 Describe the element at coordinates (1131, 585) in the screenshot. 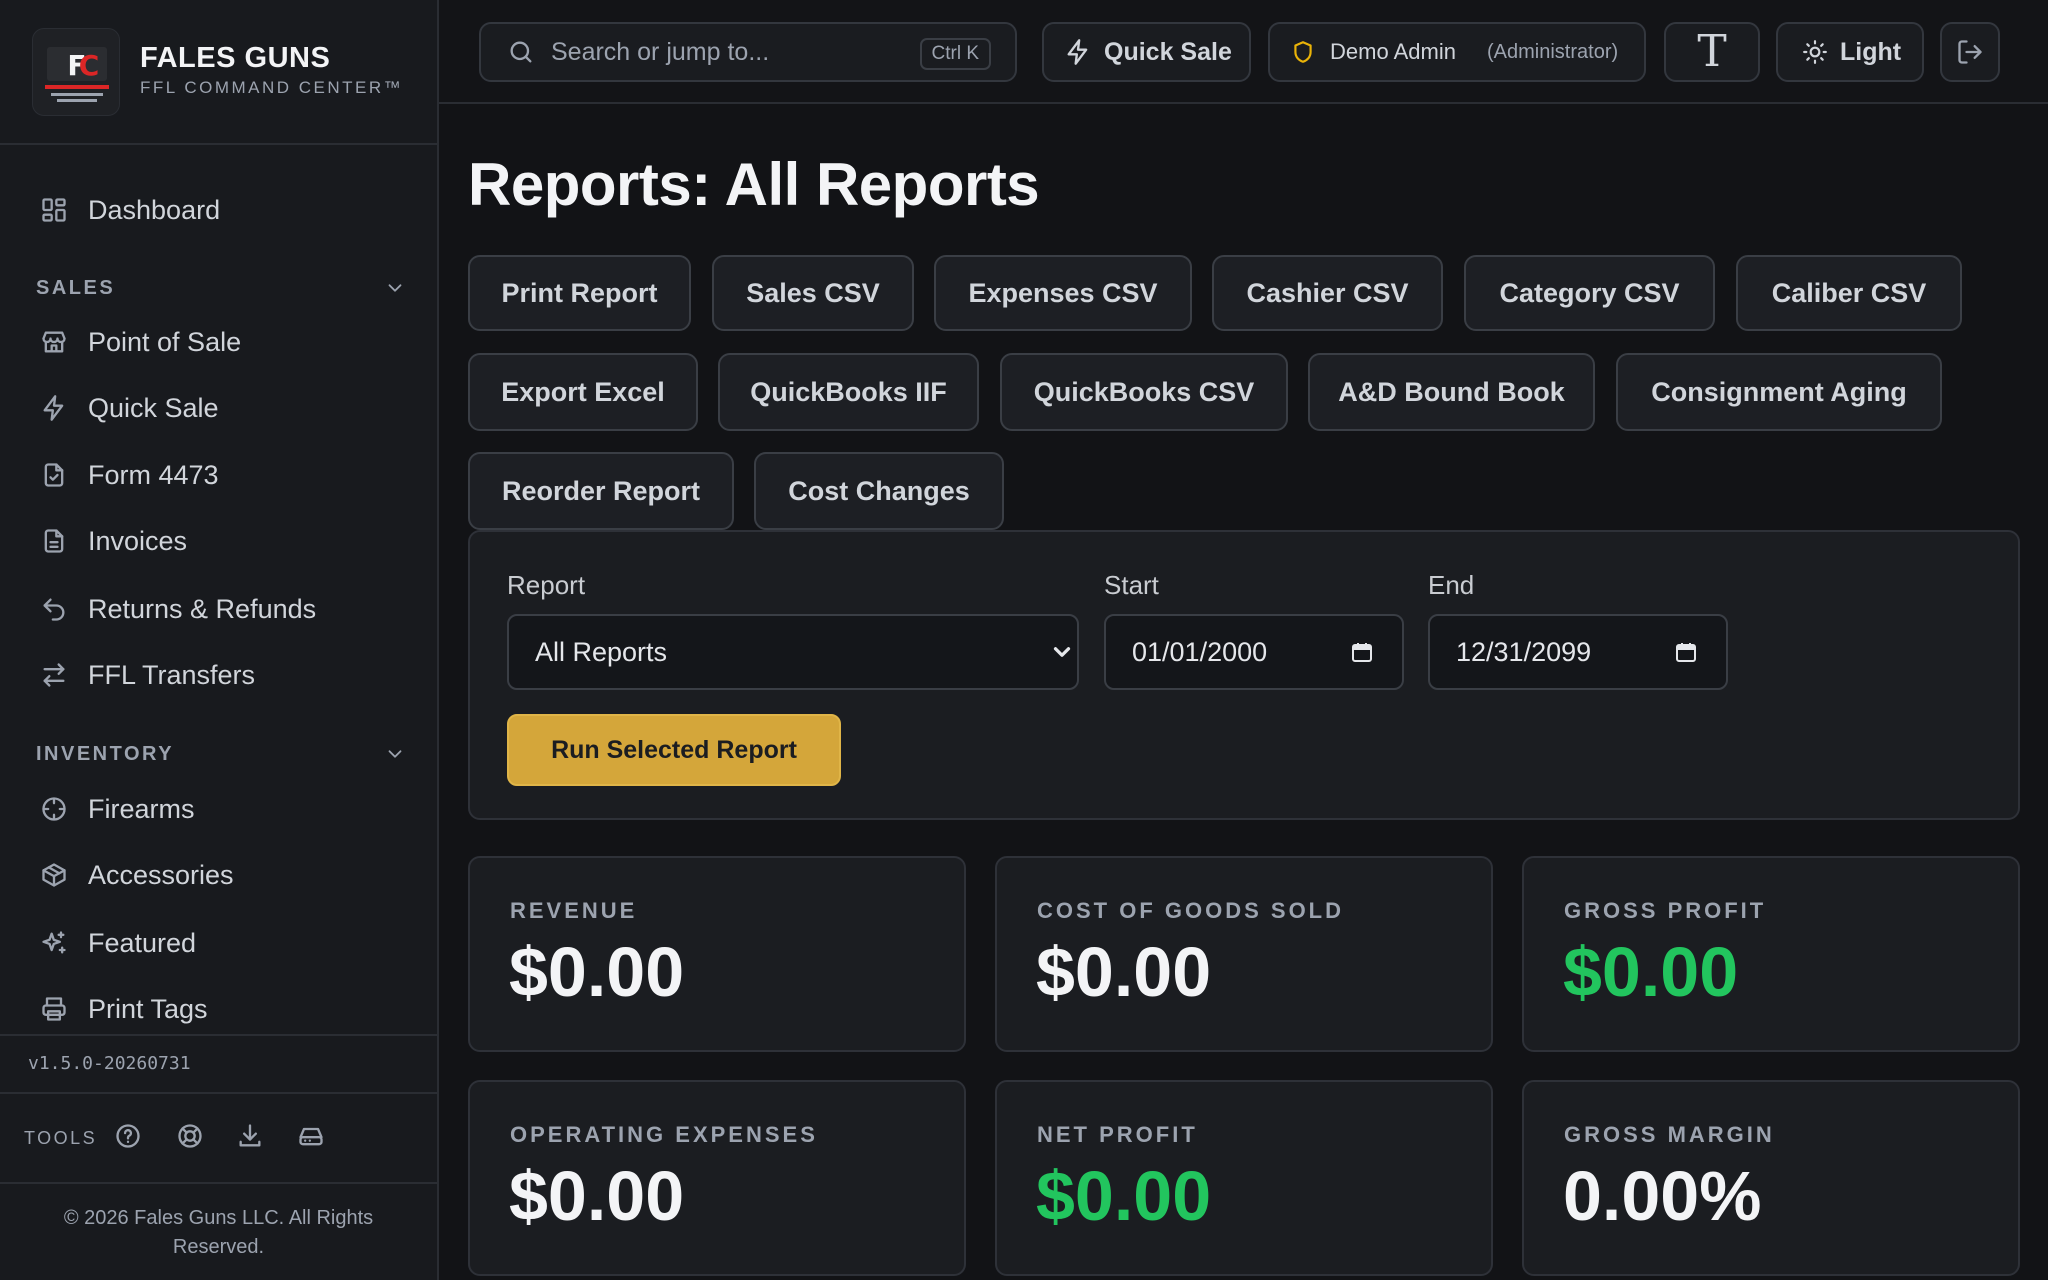

I see `start-label: Start` at that location.